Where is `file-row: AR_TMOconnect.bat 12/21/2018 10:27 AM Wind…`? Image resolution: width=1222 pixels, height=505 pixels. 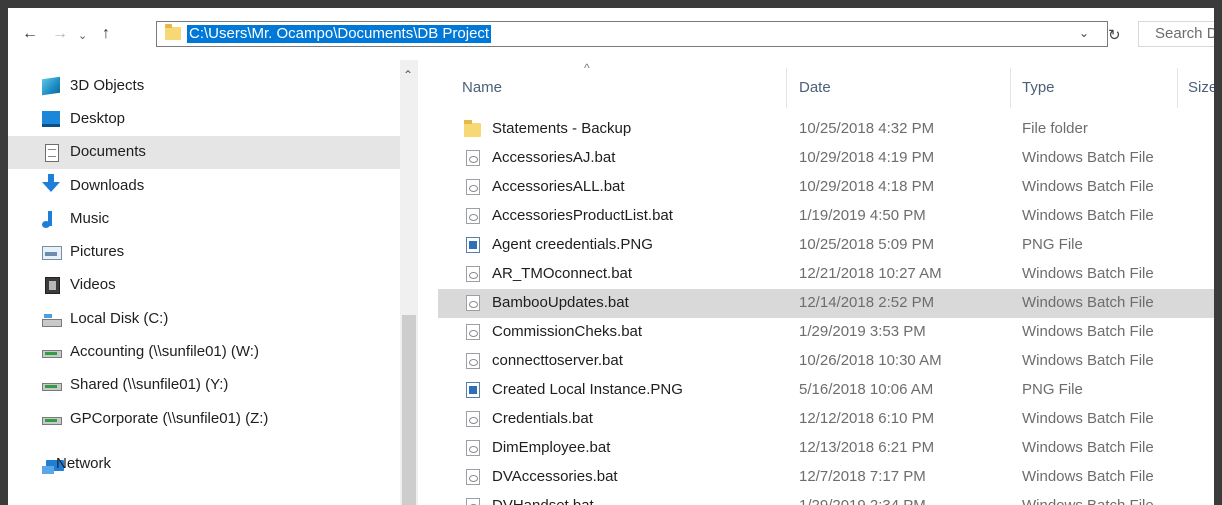
file-row: AR_TMOconnect.bat 12/21/2018 10:27 AM Wind… is located at coordinates (826, 274).